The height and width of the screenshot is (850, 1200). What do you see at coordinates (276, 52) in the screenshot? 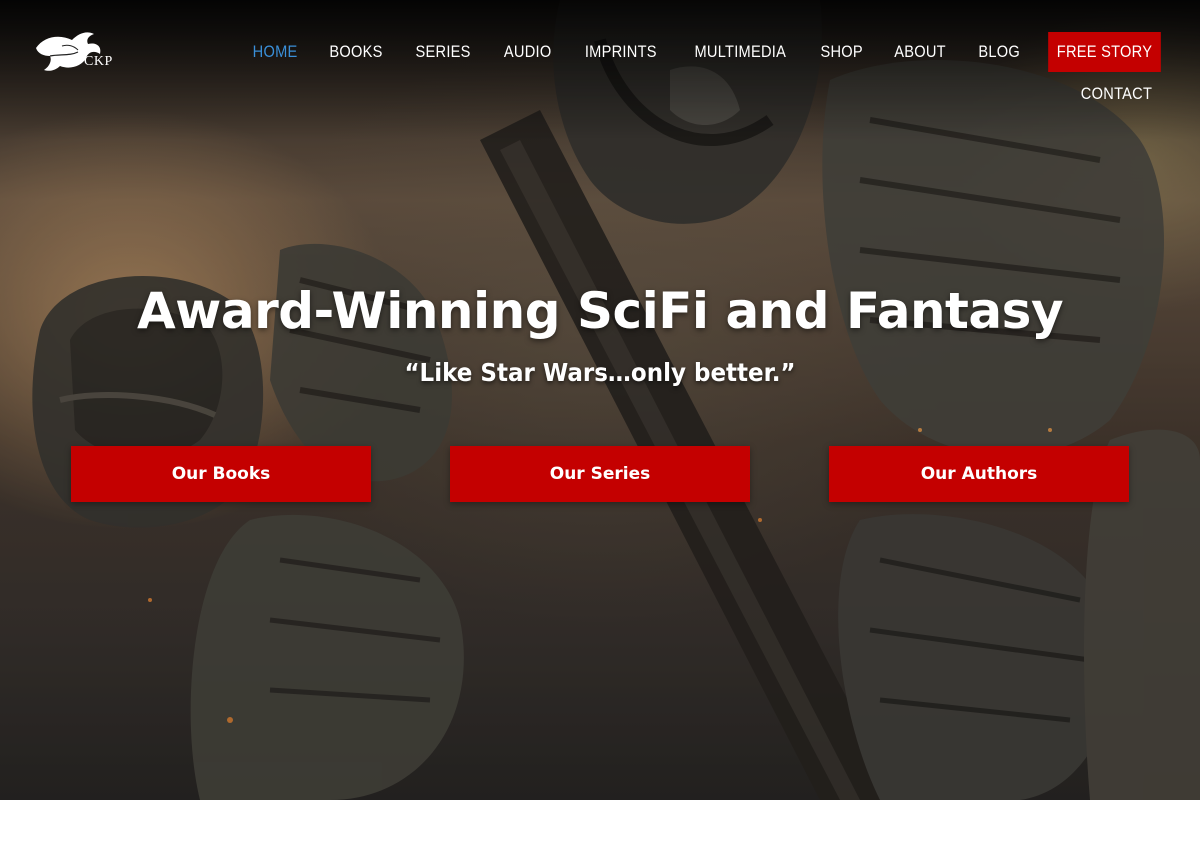
I see `nav-item-home: HOME` at bounding box center [276, 52].